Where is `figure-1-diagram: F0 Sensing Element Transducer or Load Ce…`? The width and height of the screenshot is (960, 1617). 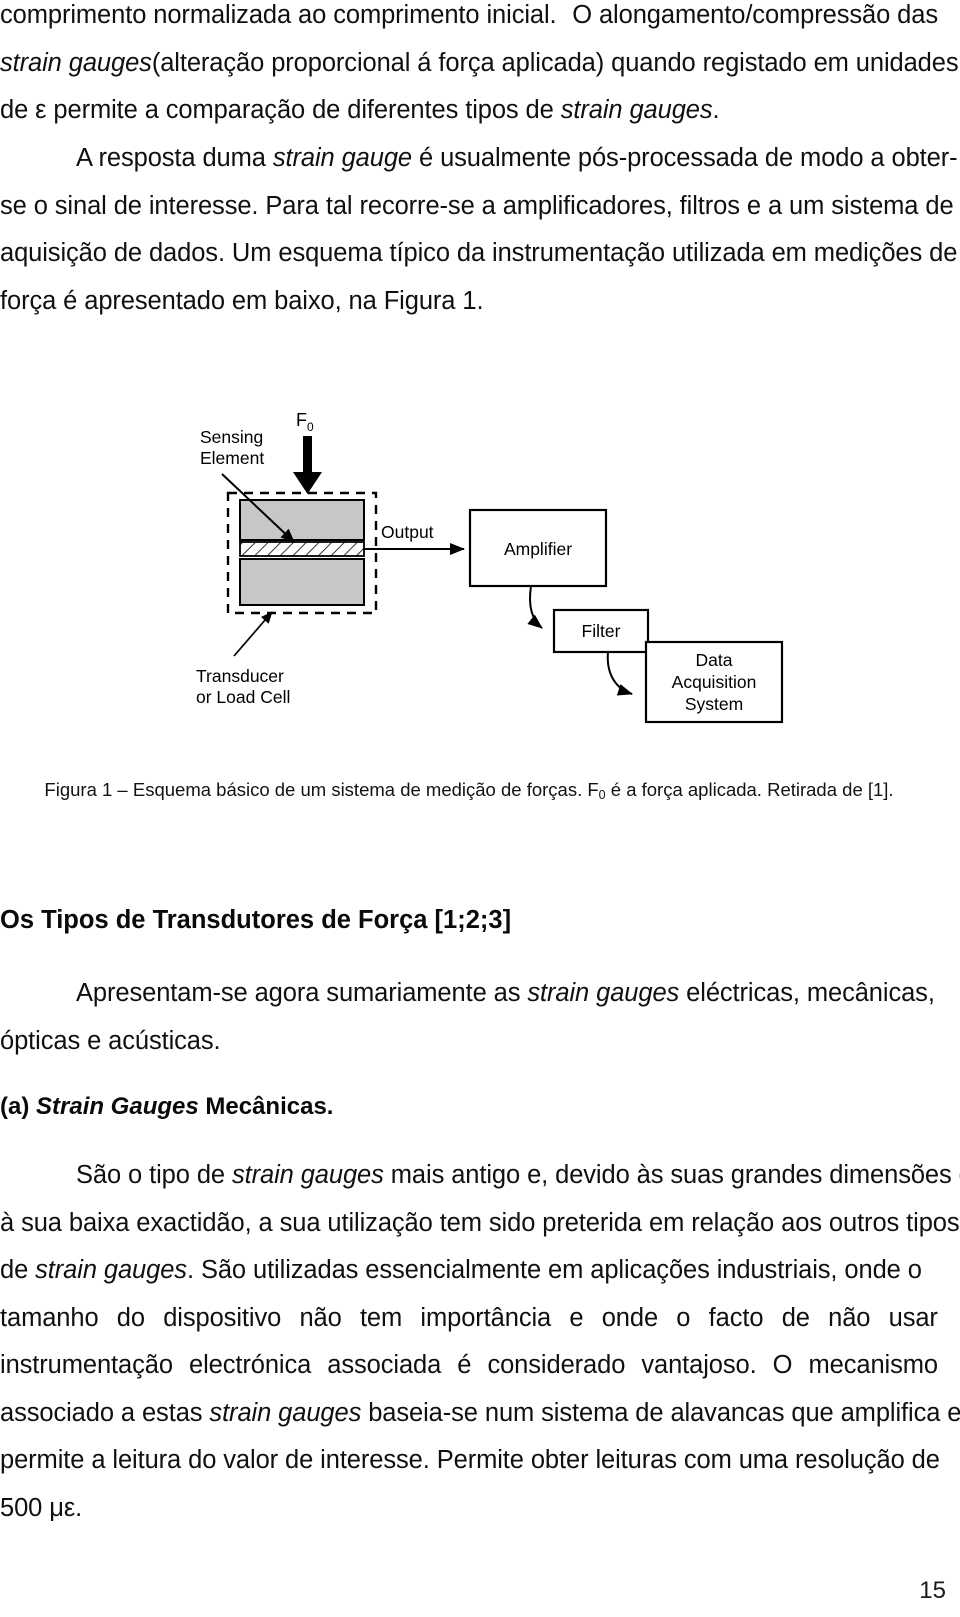
figure-1-diagram: F0 Sensing Element Transducer or Load Ce… is located at coordinates (486, 562).